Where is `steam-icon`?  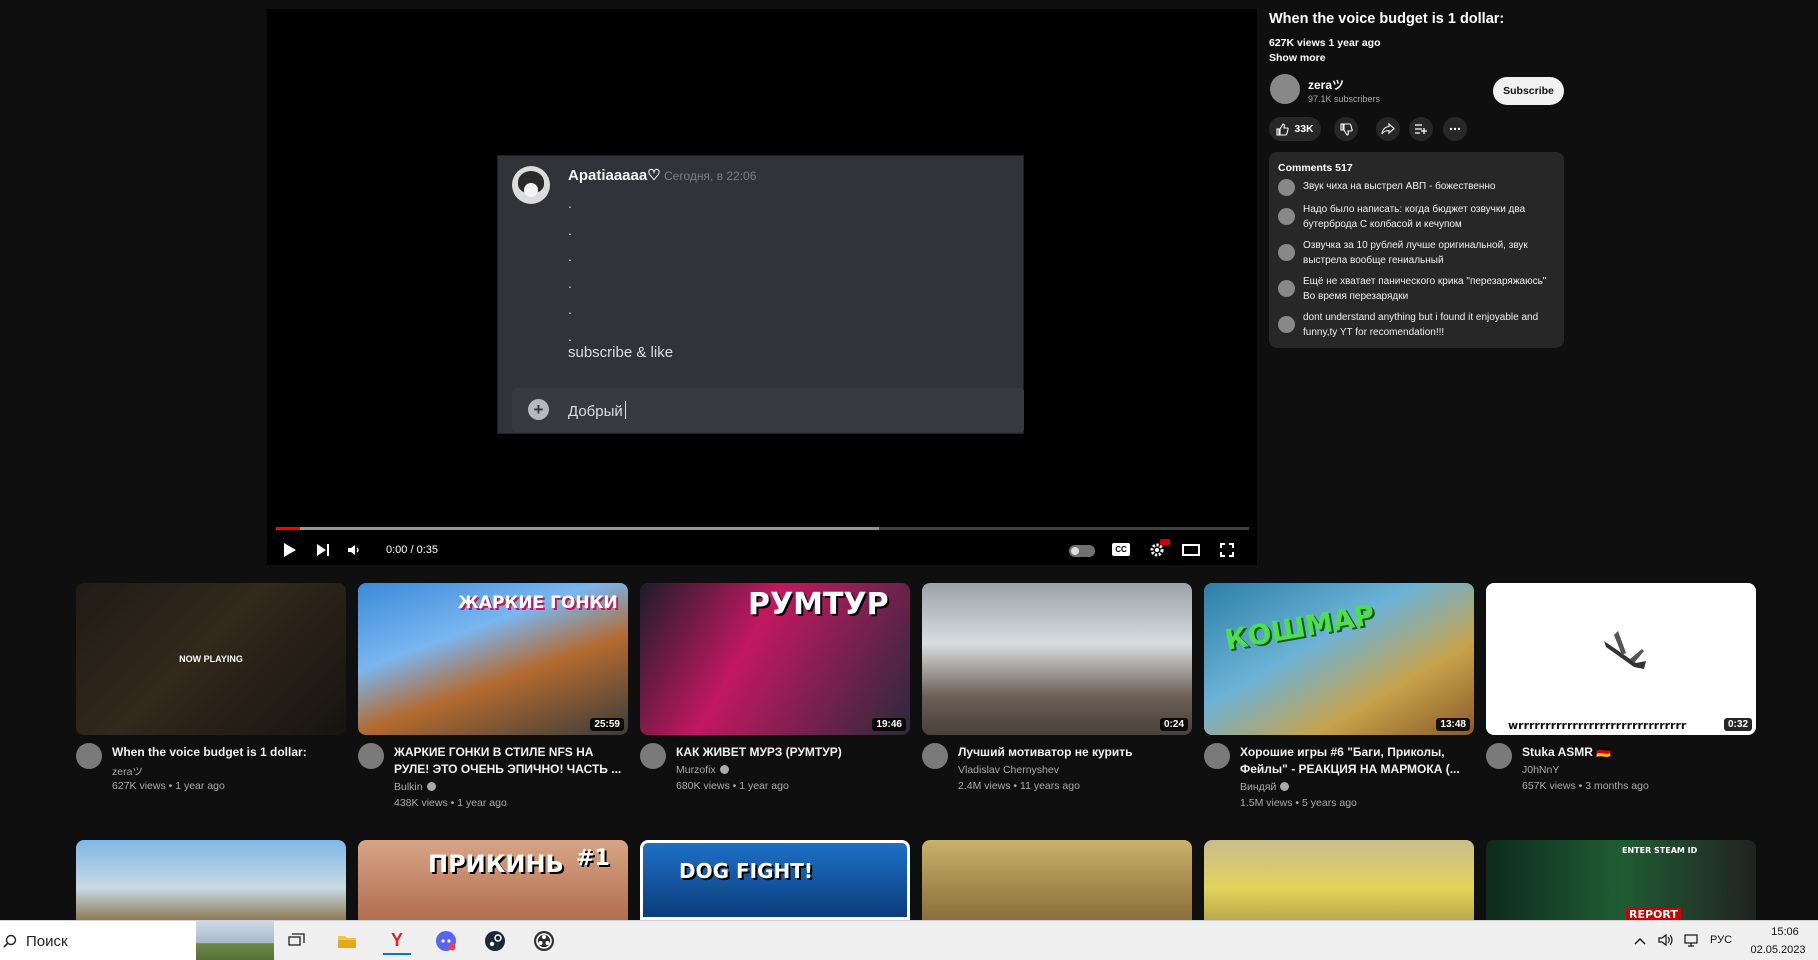 steam-icon is located at coordinates (495, 941).